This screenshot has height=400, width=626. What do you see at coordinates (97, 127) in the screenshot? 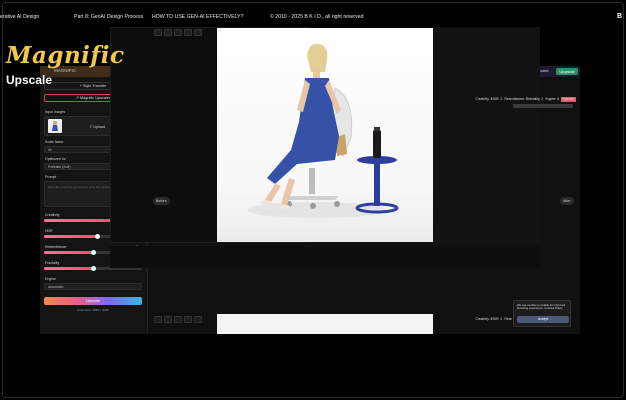
I see `upload-label: ⇪ Upload` at bounding box center [97, 127].